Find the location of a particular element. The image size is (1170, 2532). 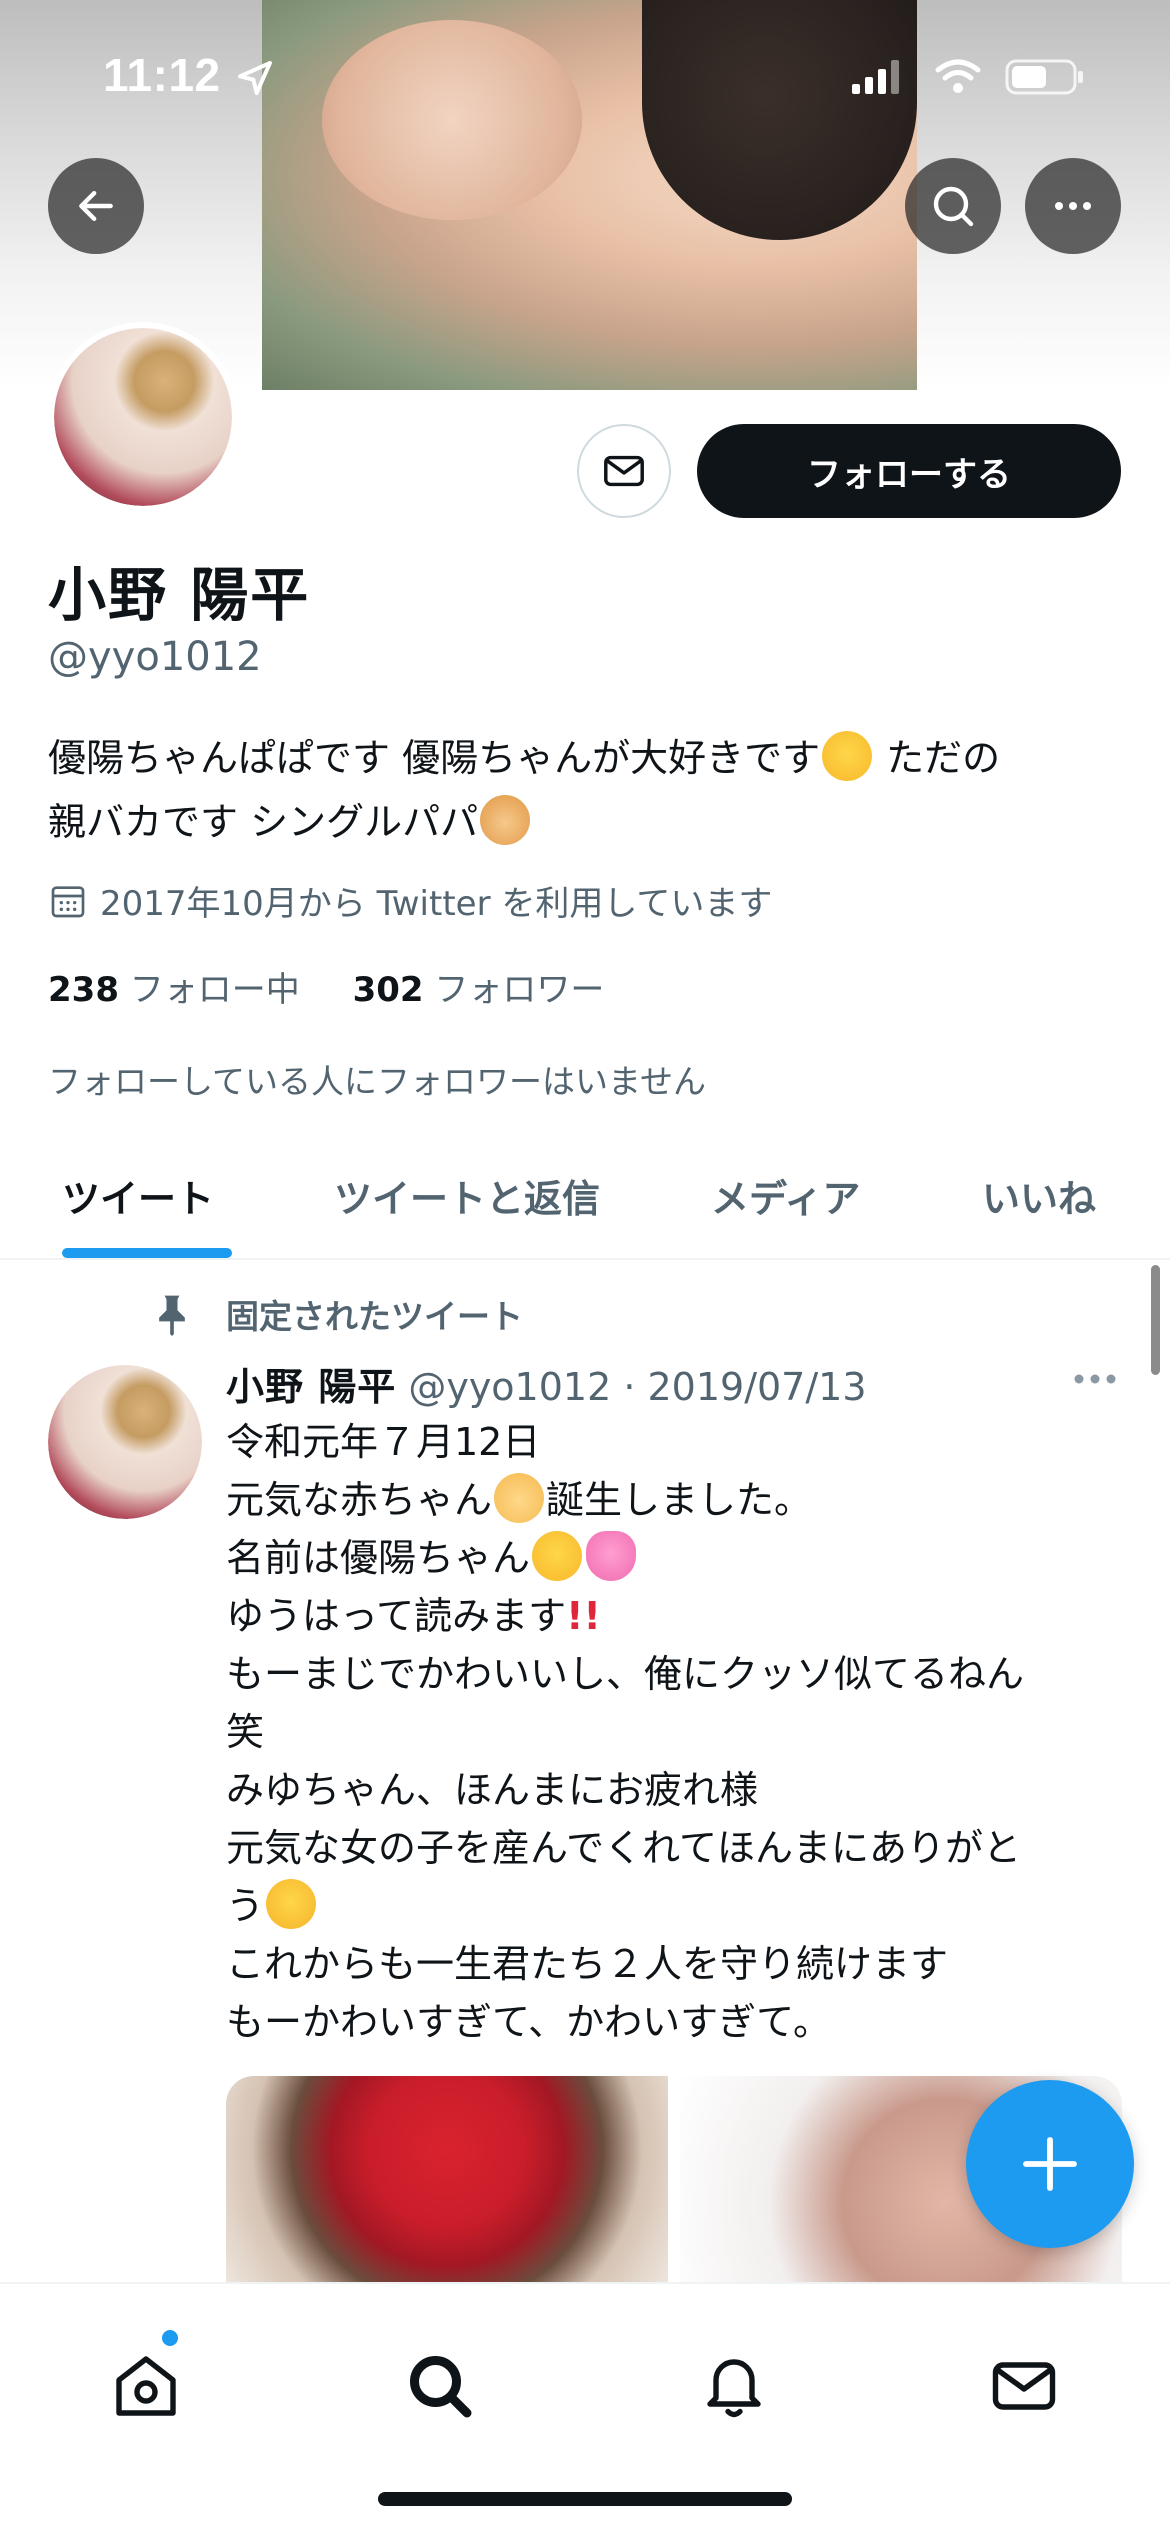

tweet-line: 令和元年７月12日 is located at coordinates (383, 1442).